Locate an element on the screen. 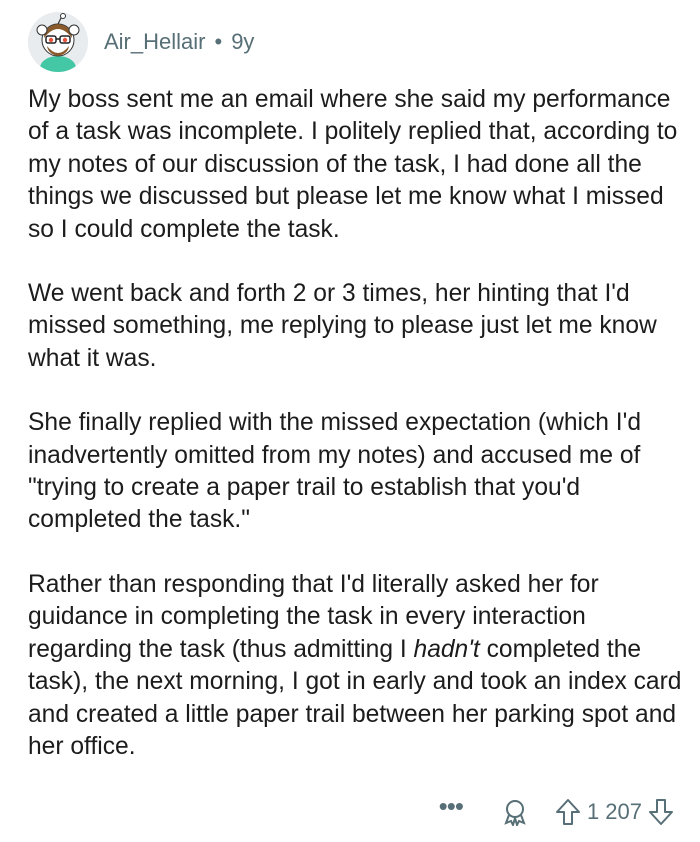  avatar is located at coordinates (58, 42).